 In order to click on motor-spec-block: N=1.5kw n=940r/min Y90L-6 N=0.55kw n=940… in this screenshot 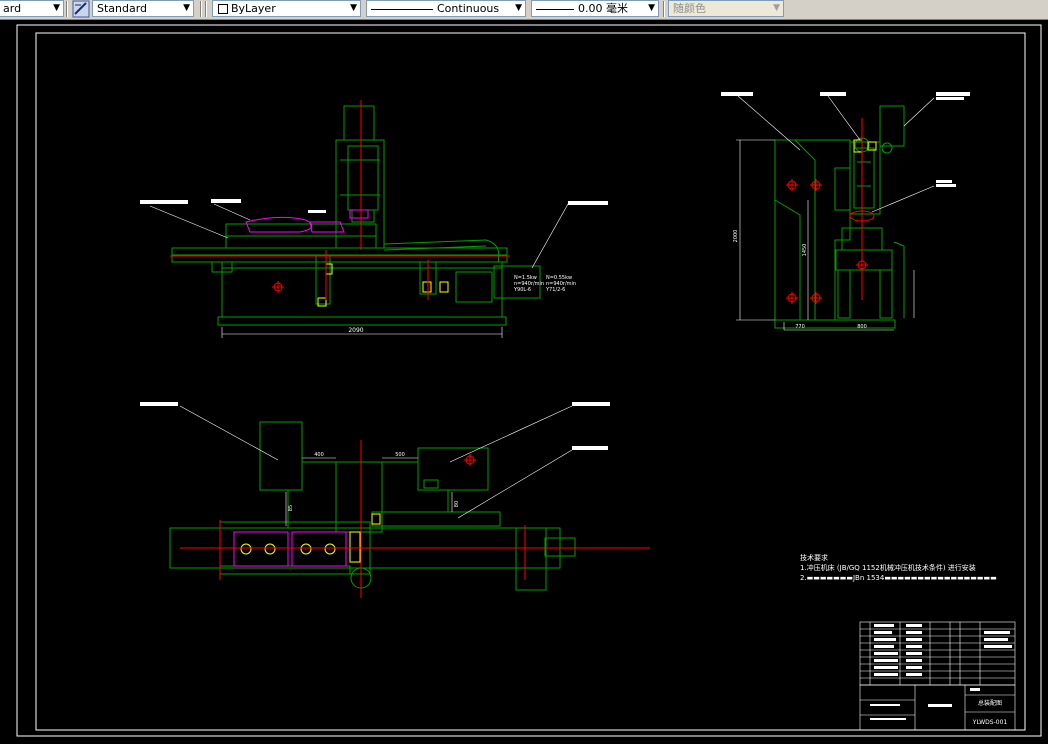, I will do `click(544, 284)`.